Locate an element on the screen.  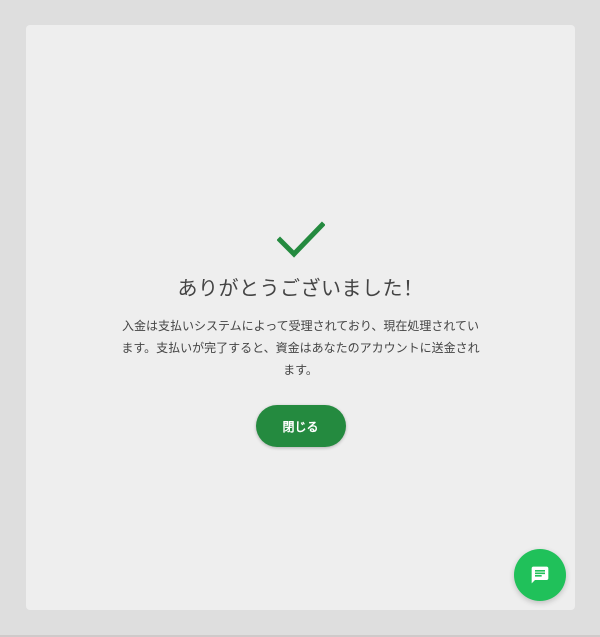
checkmark-icon is located at coordinates (300, 239).